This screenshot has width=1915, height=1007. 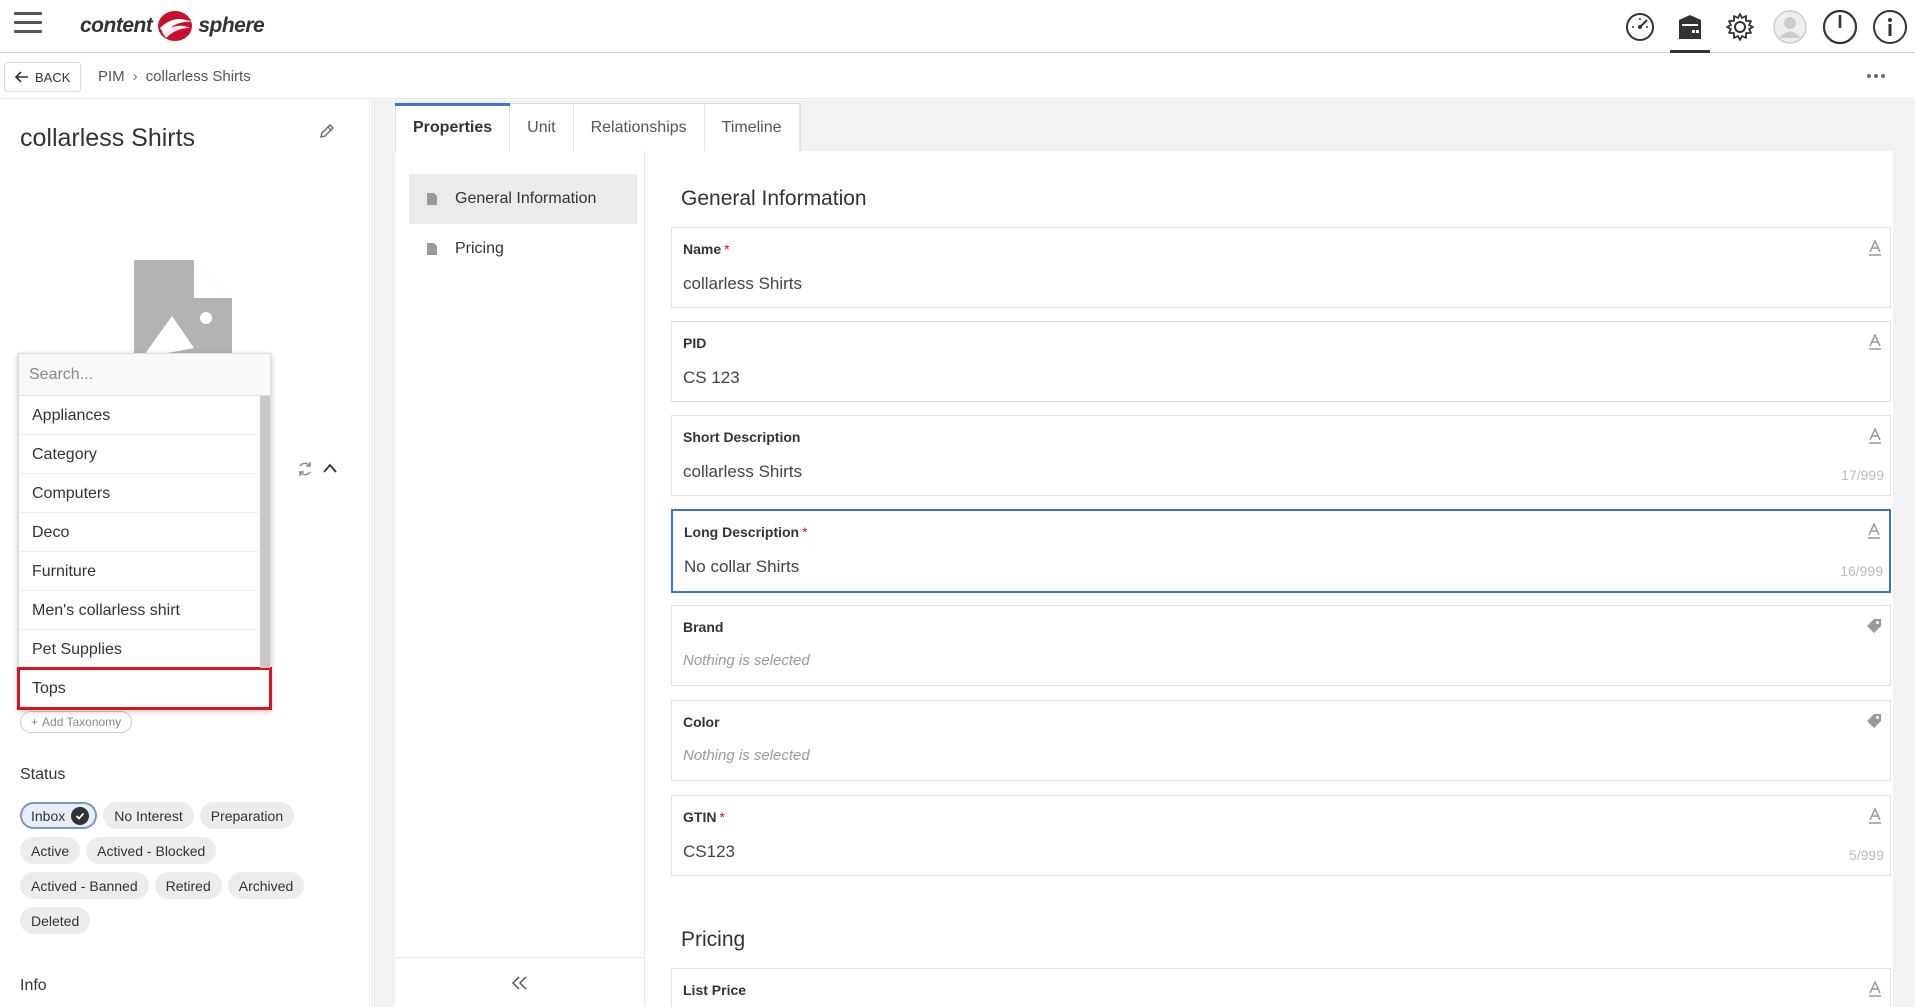 What do you see at coordinates (138, 532) in the screenshot?
I see `taxonomy-option: Deco` at bounding box center [138, 532].